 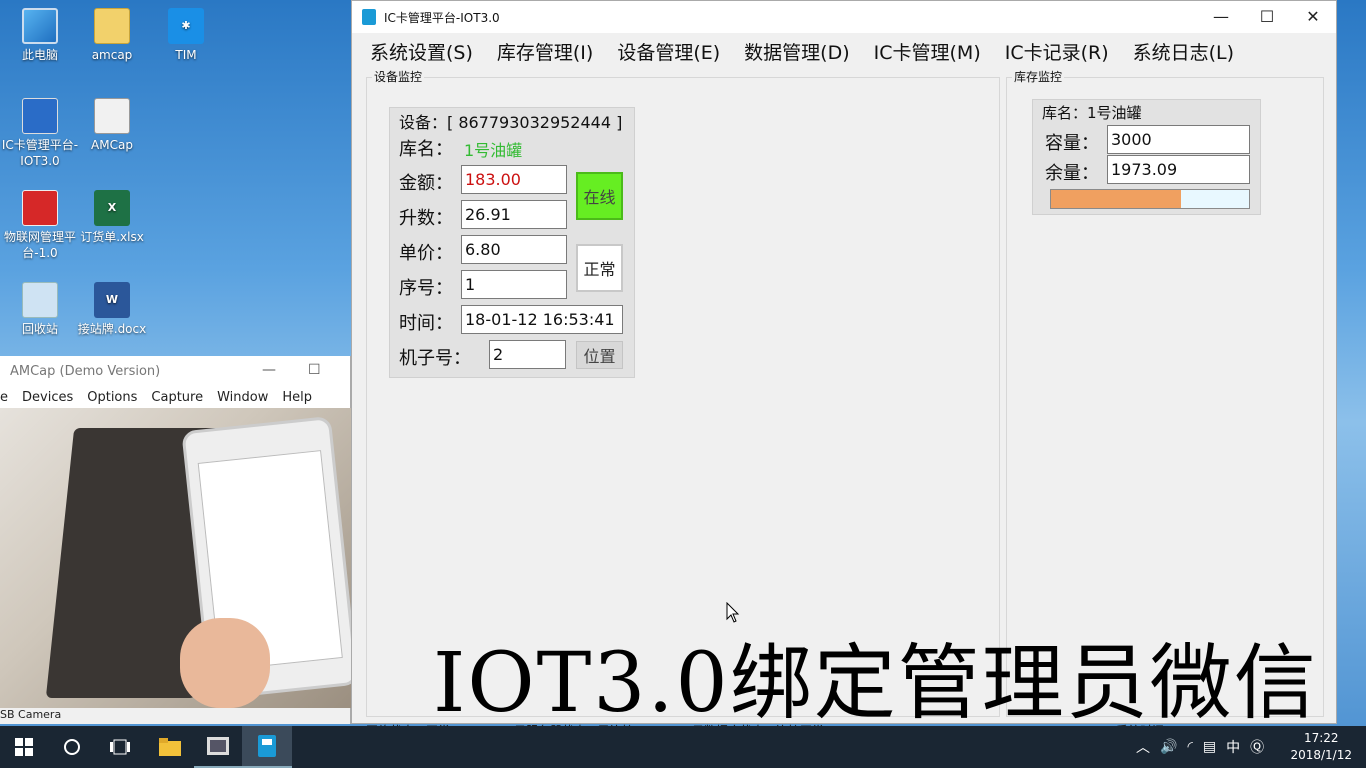 What do you see at coordinates (426, 288) in the screenshot?
I see `seq-label: 序号：` at bounding box center [426, 288].